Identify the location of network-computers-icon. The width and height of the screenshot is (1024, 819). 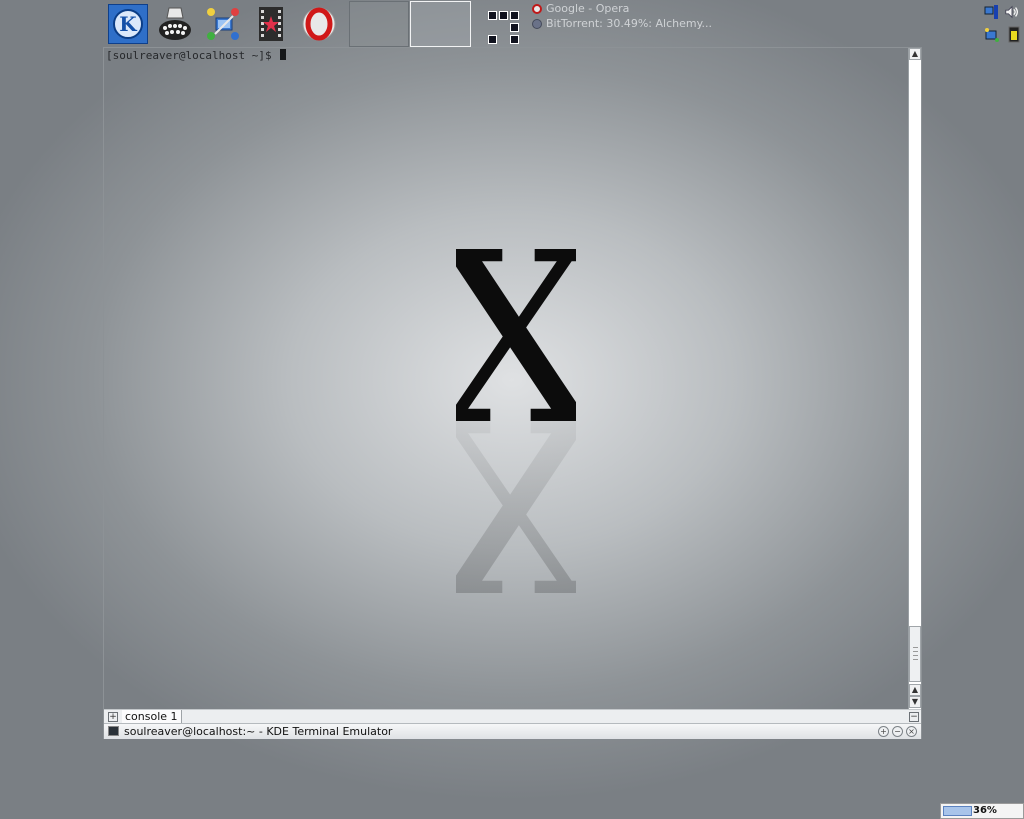
(223, 24).